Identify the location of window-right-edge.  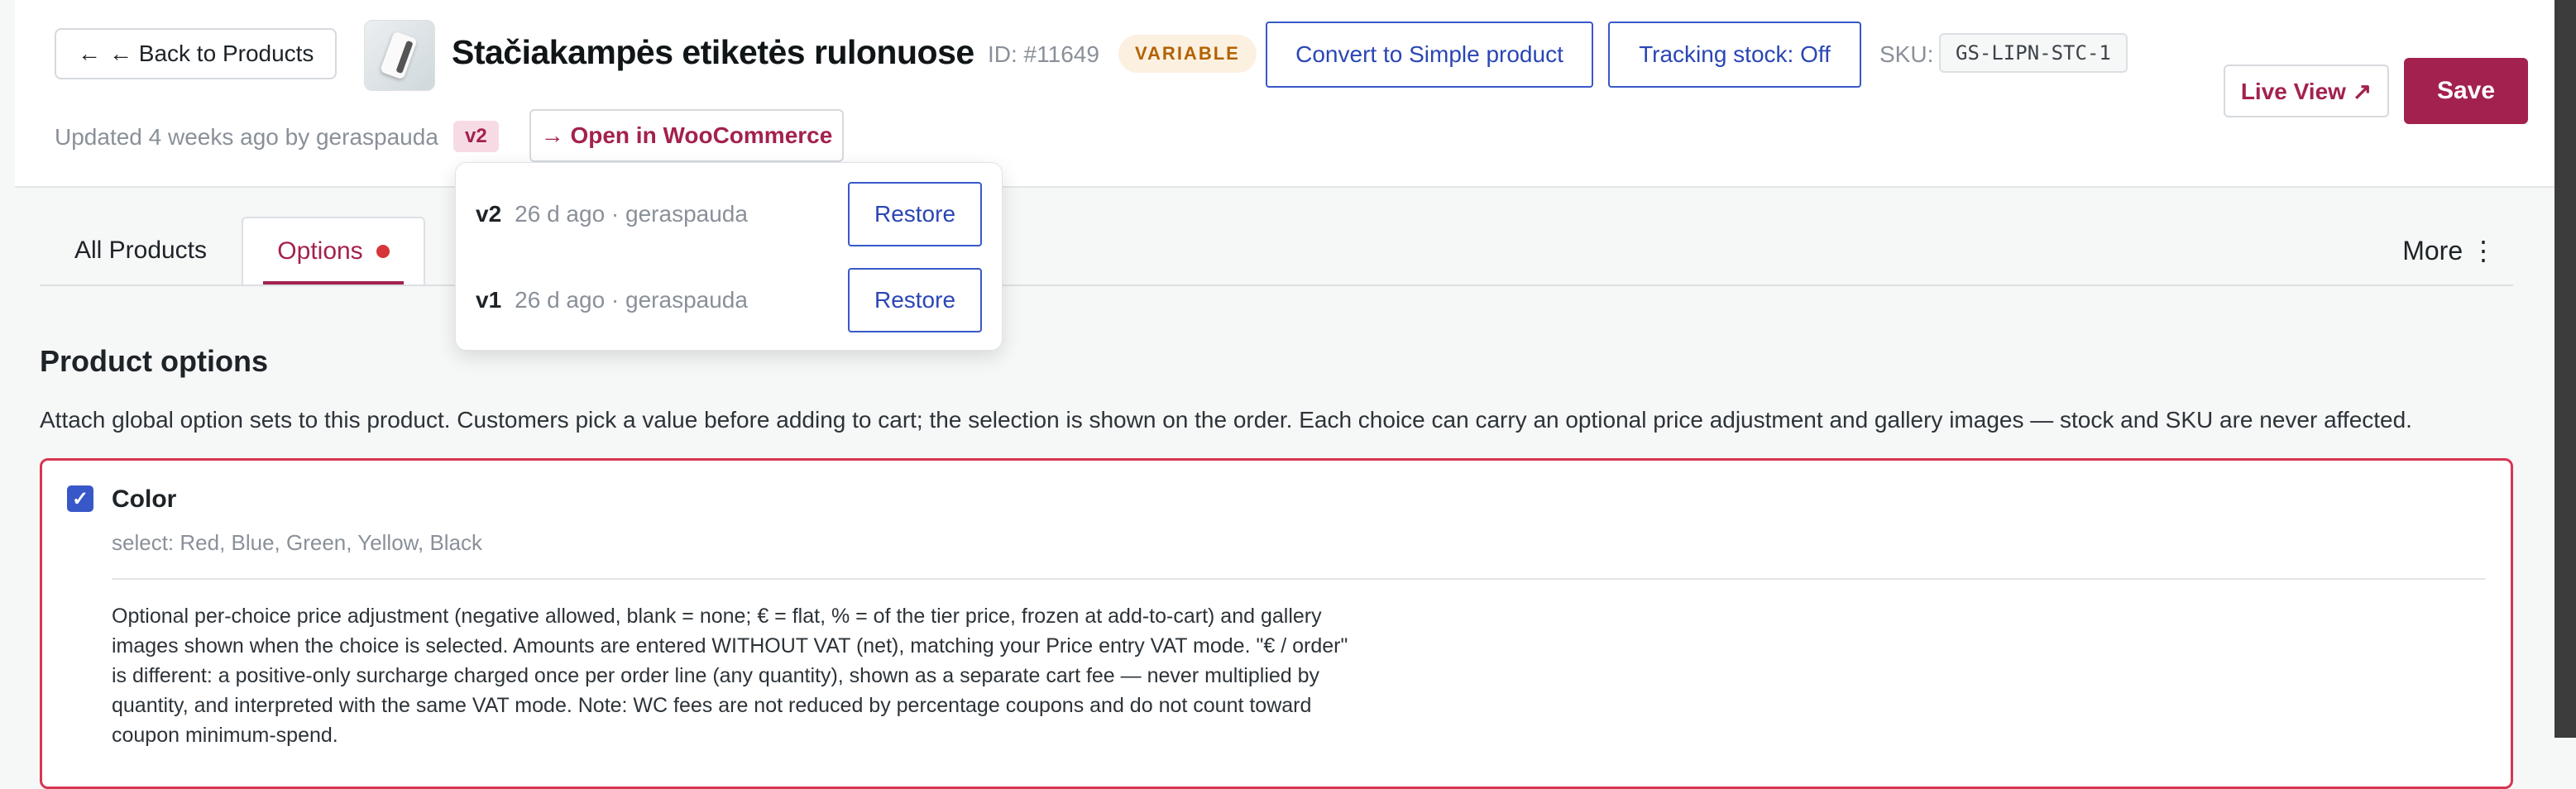
(2565, 369).